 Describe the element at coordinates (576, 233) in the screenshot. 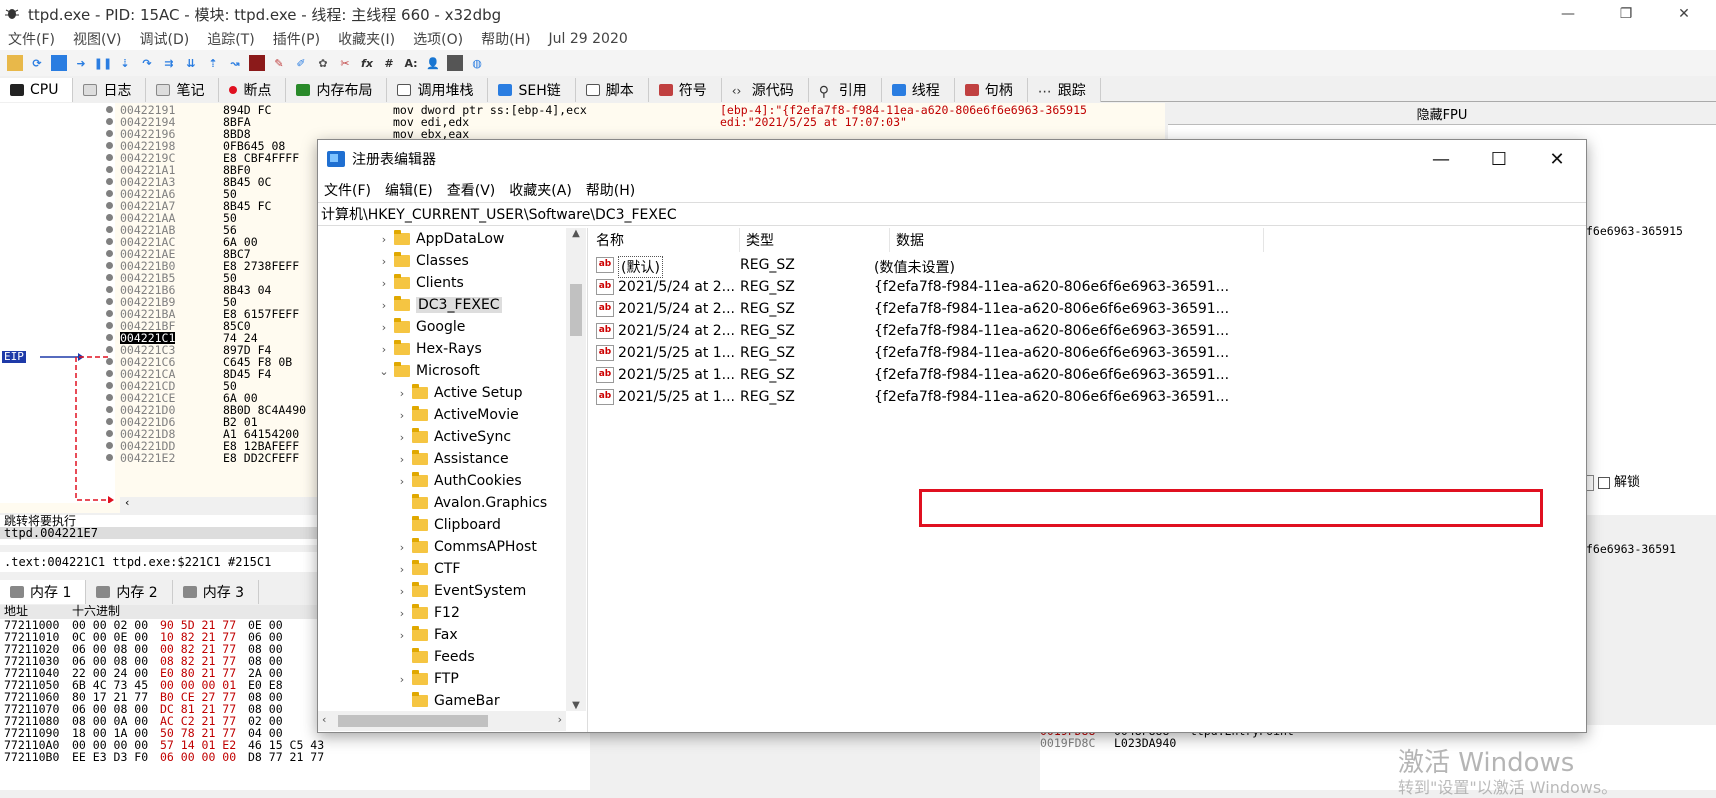

I see `scroll-up-icon: ▲` at that location.